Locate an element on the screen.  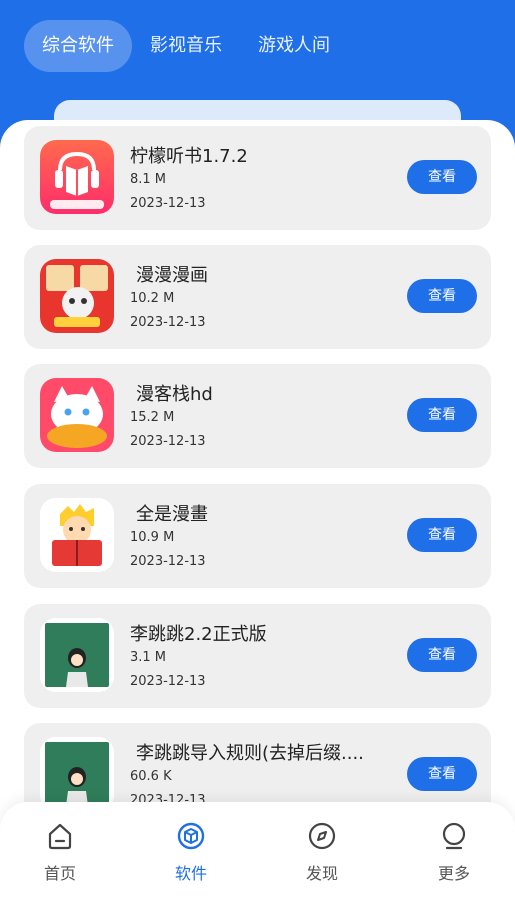
nav-label: 首页 is located at coordinates (59, 873).